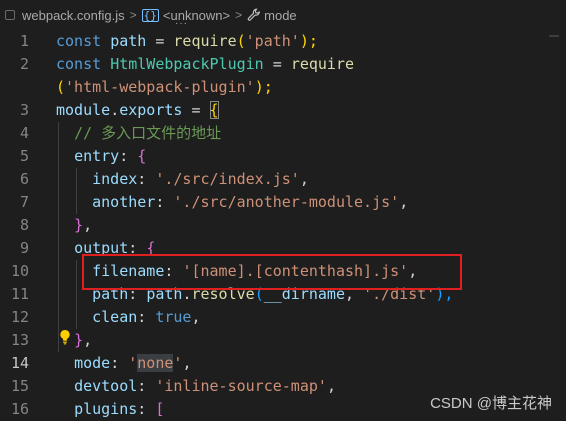 This screenshot has width=566, height=421. I want to click on token-string: './src/another-module.js', so click(286, 202).